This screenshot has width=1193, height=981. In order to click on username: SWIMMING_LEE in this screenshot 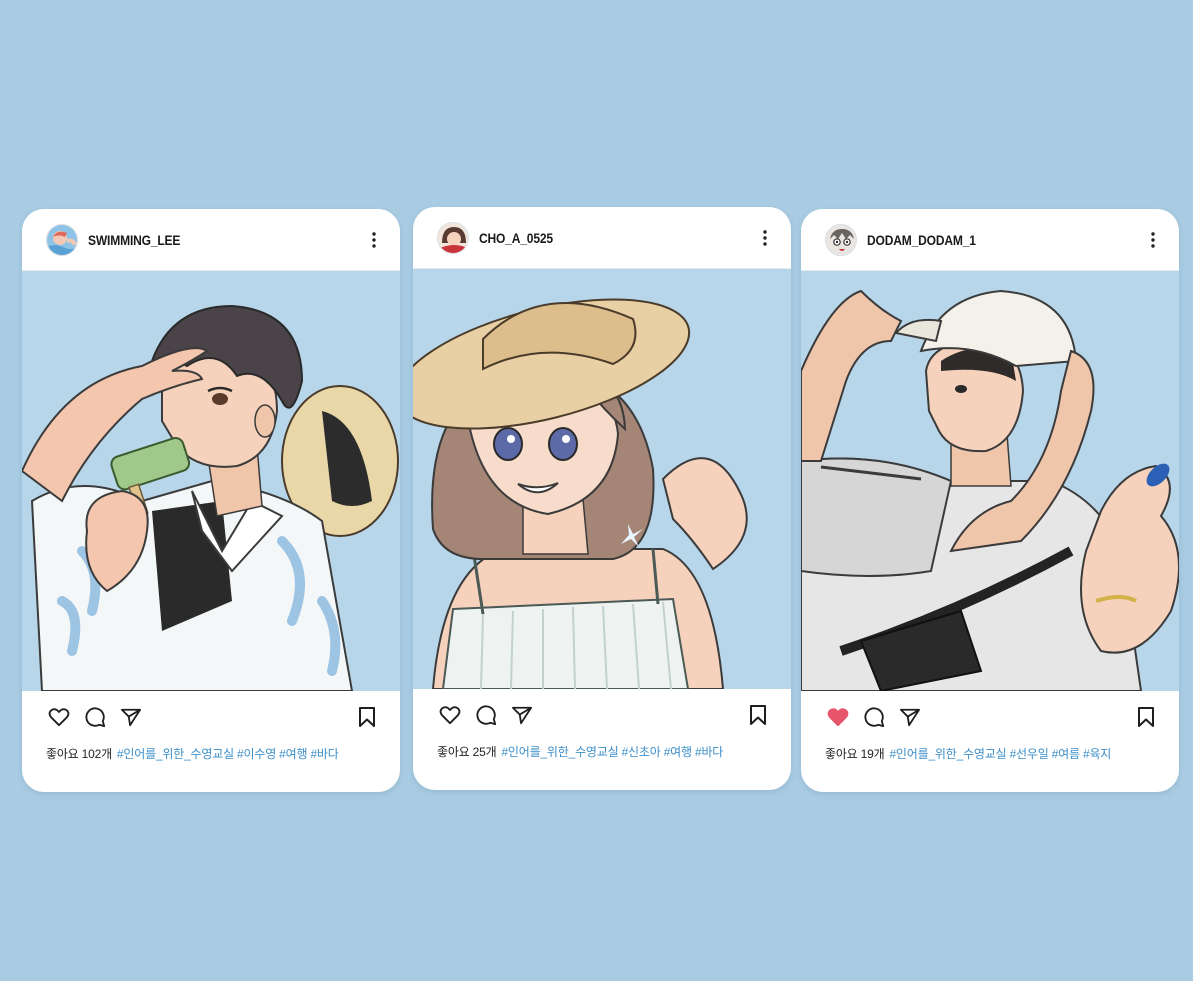, I will do `click(134, 240)`.